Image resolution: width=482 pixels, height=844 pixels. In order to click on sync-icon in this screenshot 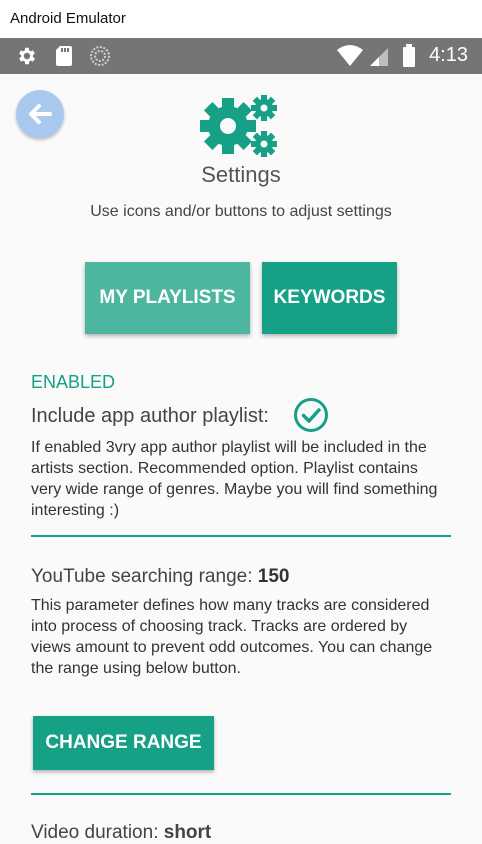, I will do `click(100, 56)`.